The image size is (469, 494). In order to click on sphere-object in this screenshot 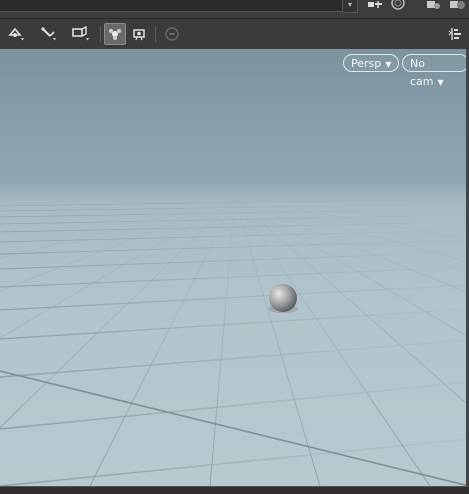, I will do `click(283, 298)`.